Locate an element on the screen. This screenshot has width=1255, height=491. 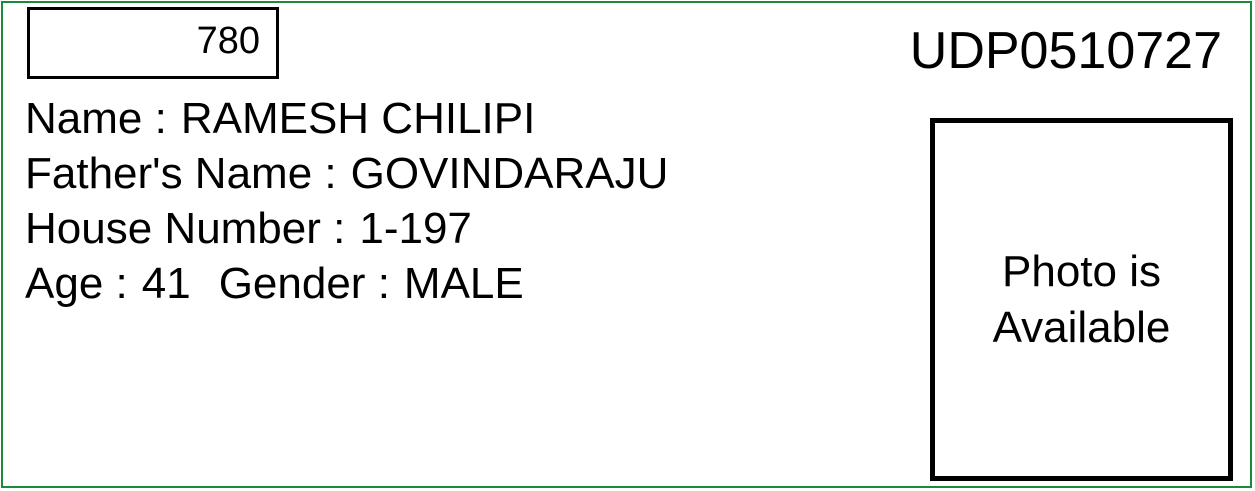
father-name-row: Father's Name : GOVINDARAJU is located at coordinates (346, 173).